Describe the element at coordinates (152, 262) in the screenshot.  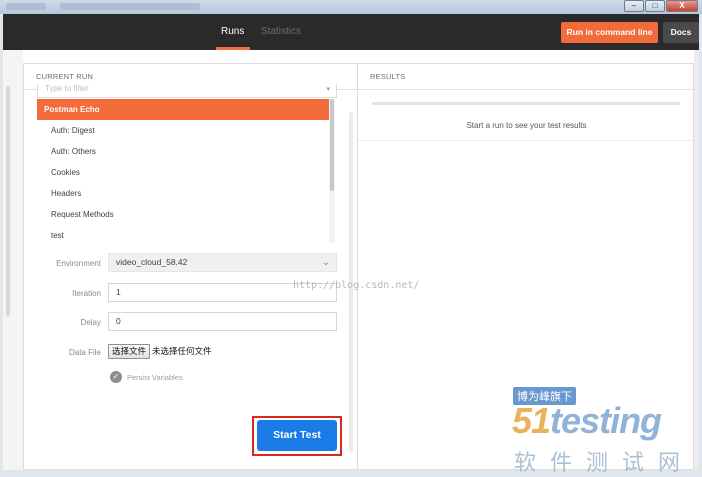
I see `environment-value: video_cloud_58.42` at that location.